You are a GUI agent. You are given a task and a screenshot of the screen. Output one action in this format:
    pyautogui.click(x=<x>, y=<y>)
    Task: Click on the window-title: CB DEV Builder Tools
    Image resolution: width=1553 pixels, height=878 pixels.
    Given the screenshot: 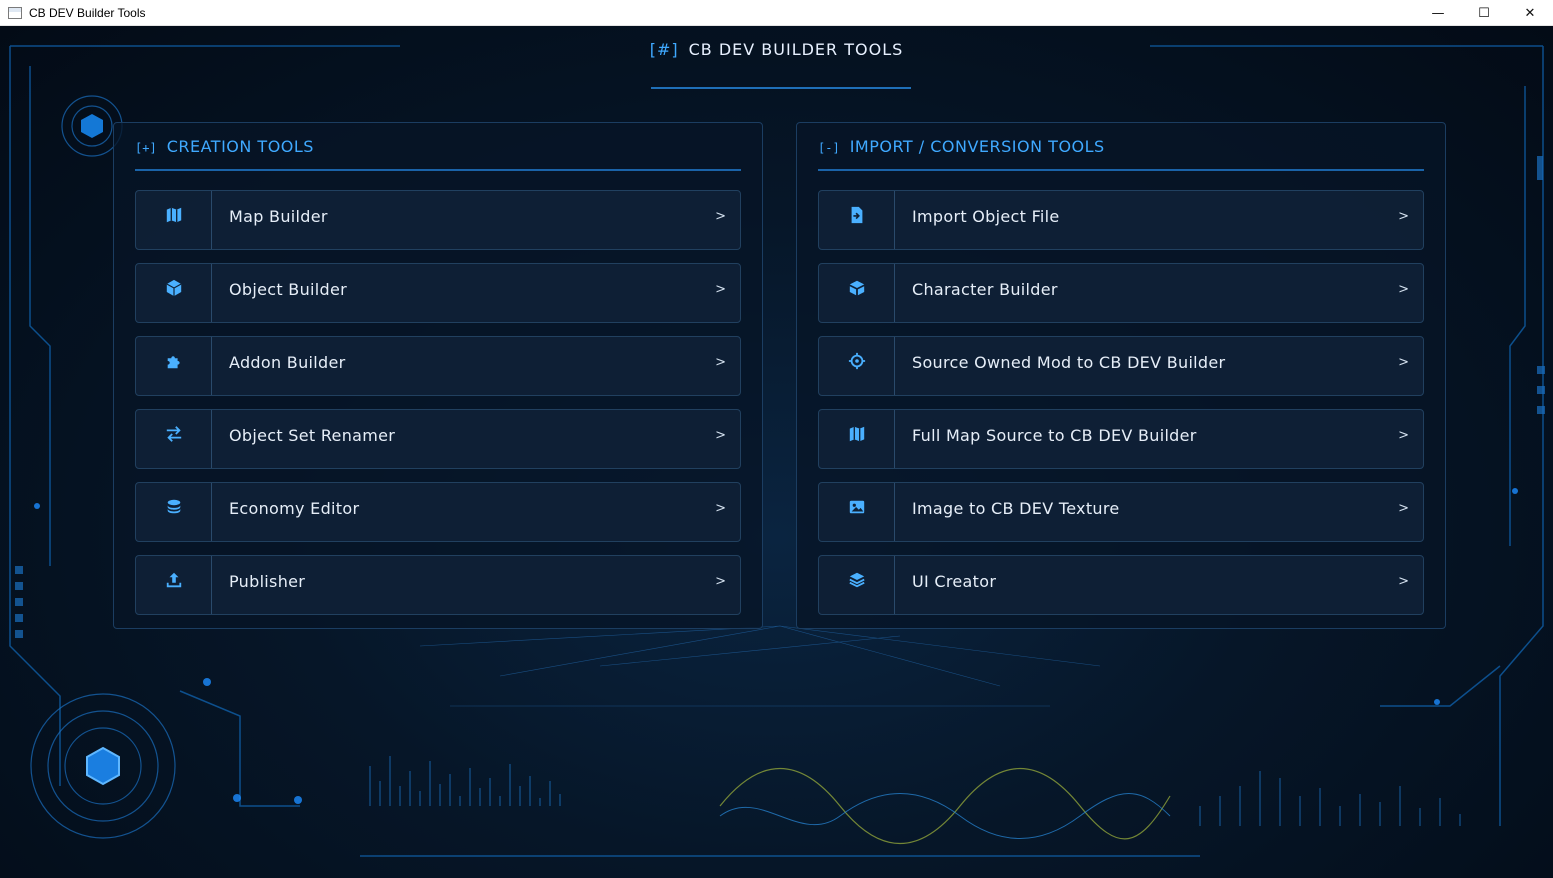 What is the action you would take?
    pyautogui.click(x=87, y=12)
    